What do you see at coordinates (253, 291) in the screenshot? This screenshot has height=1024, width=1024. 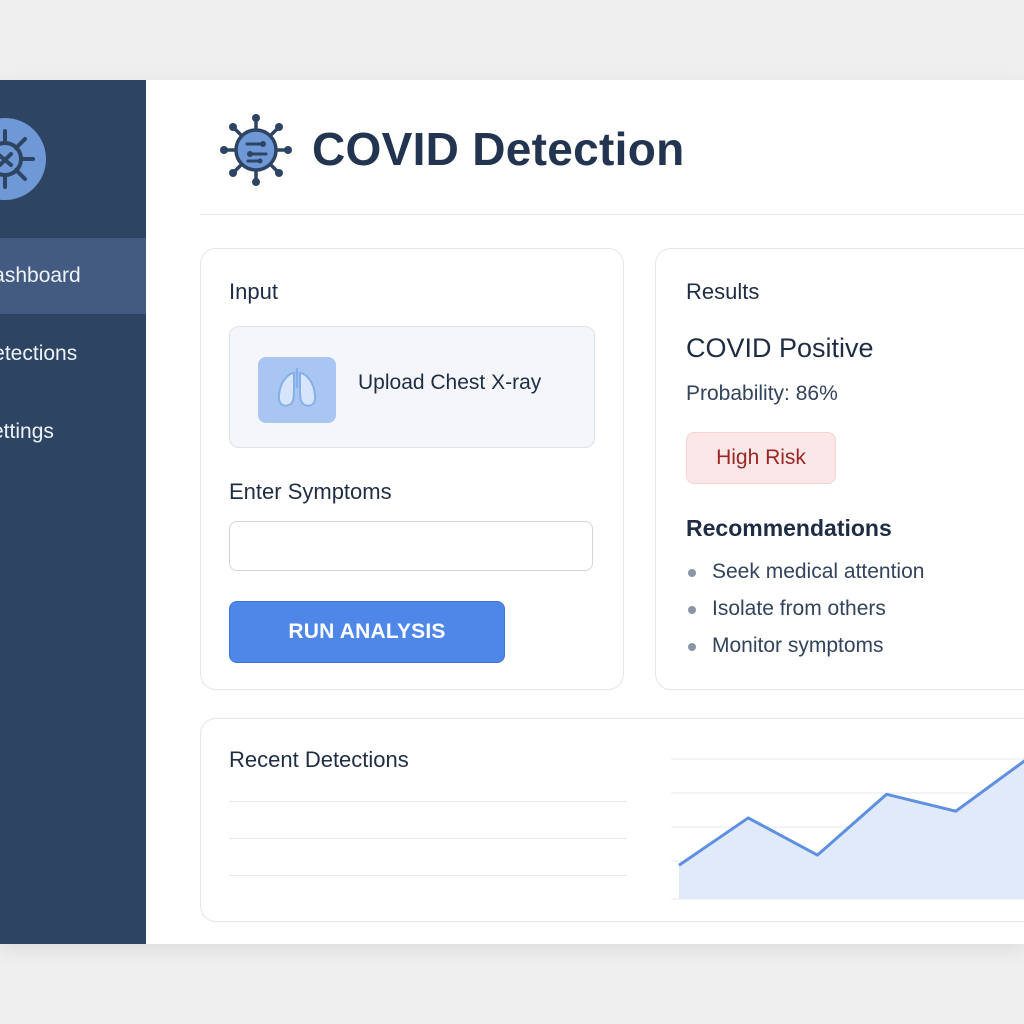 I see `input-card-title: Input` at bounding box center [253, 291].